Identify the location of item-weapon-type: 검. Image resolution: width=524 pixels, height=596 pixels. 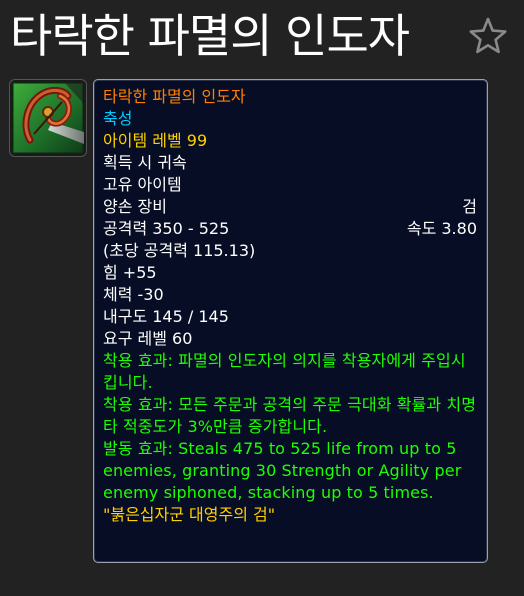
(469, 206).